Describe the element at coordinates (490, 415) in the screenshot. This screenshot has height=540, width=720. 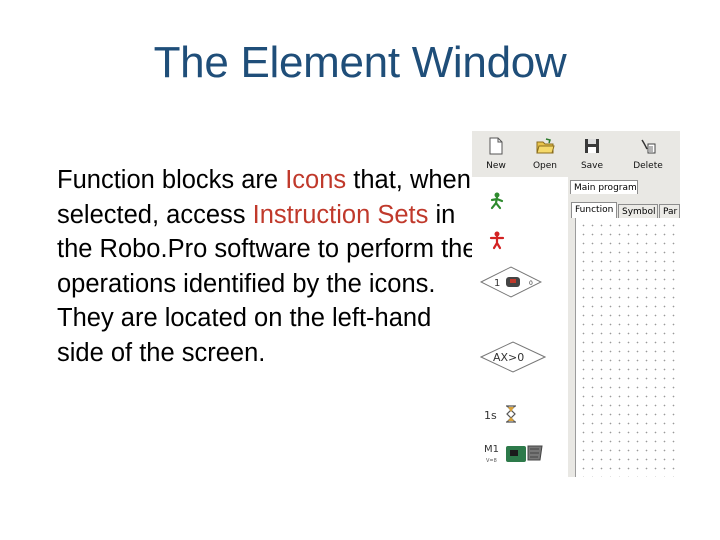
I see `wait-block-label: 1s` at that location.